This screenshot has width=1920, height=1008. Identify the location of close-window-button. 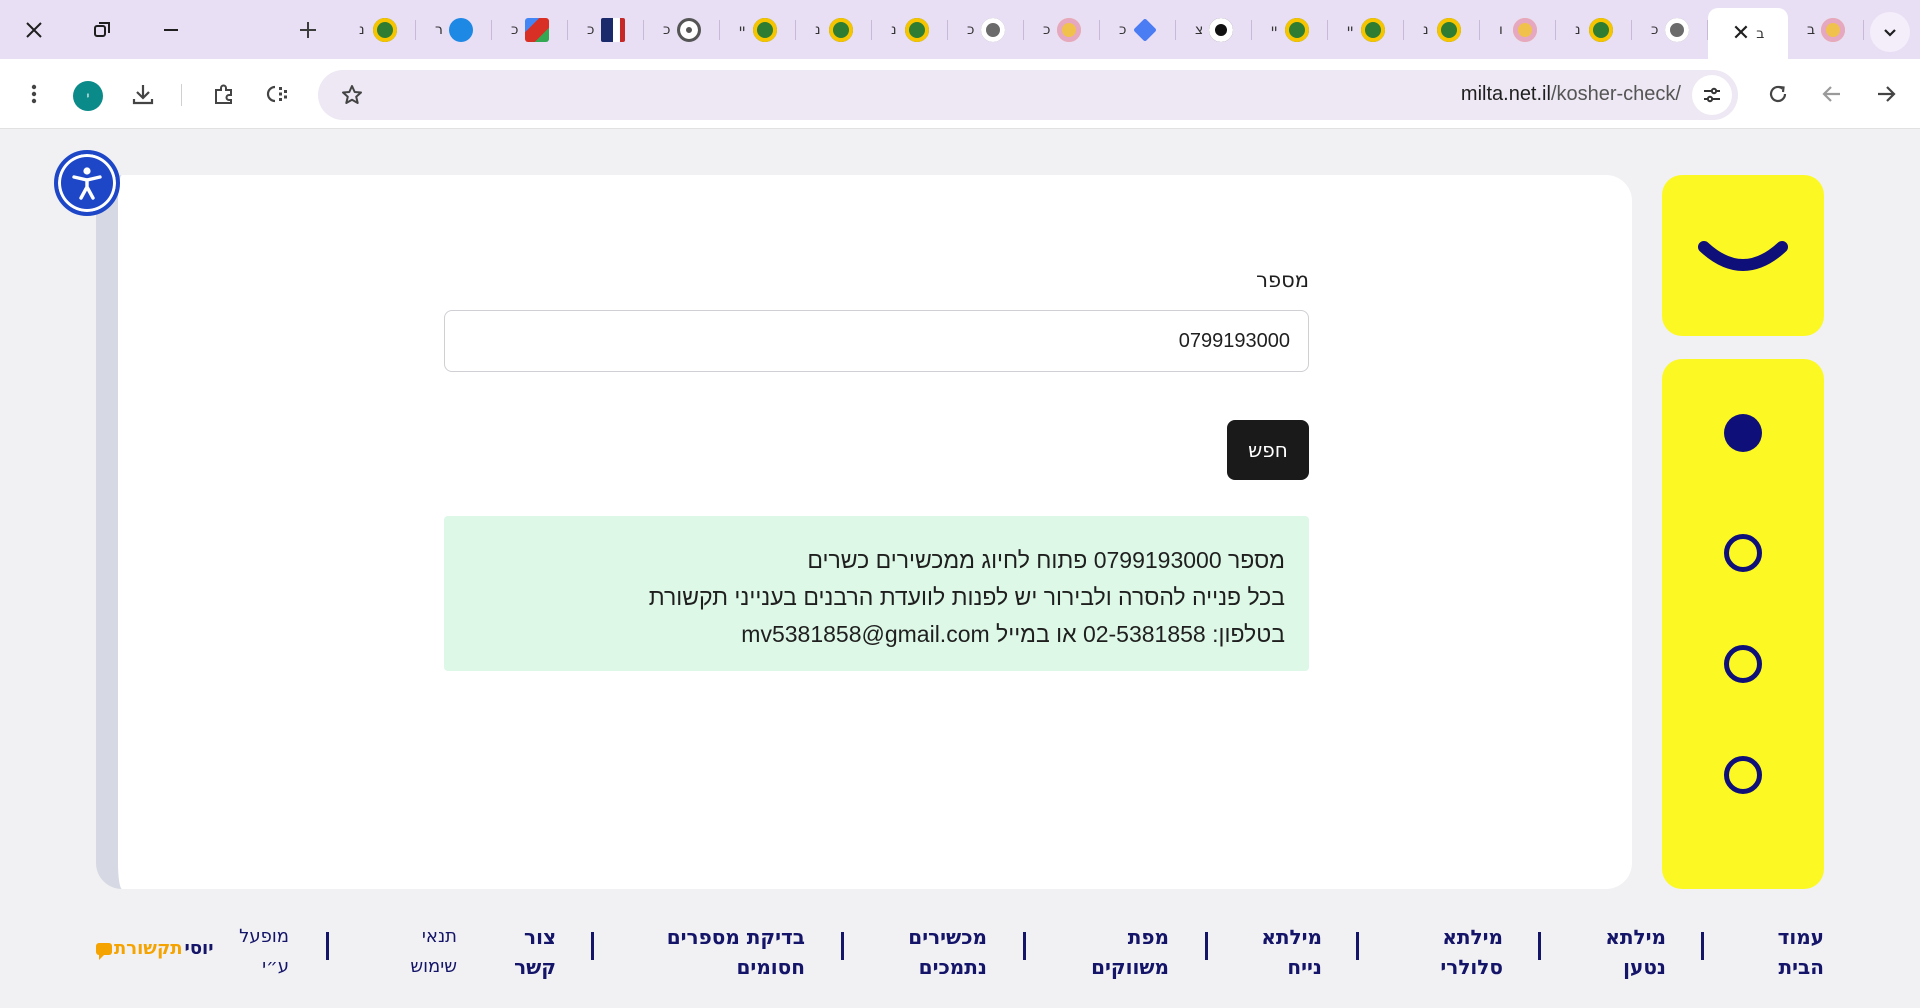
(34, 30).